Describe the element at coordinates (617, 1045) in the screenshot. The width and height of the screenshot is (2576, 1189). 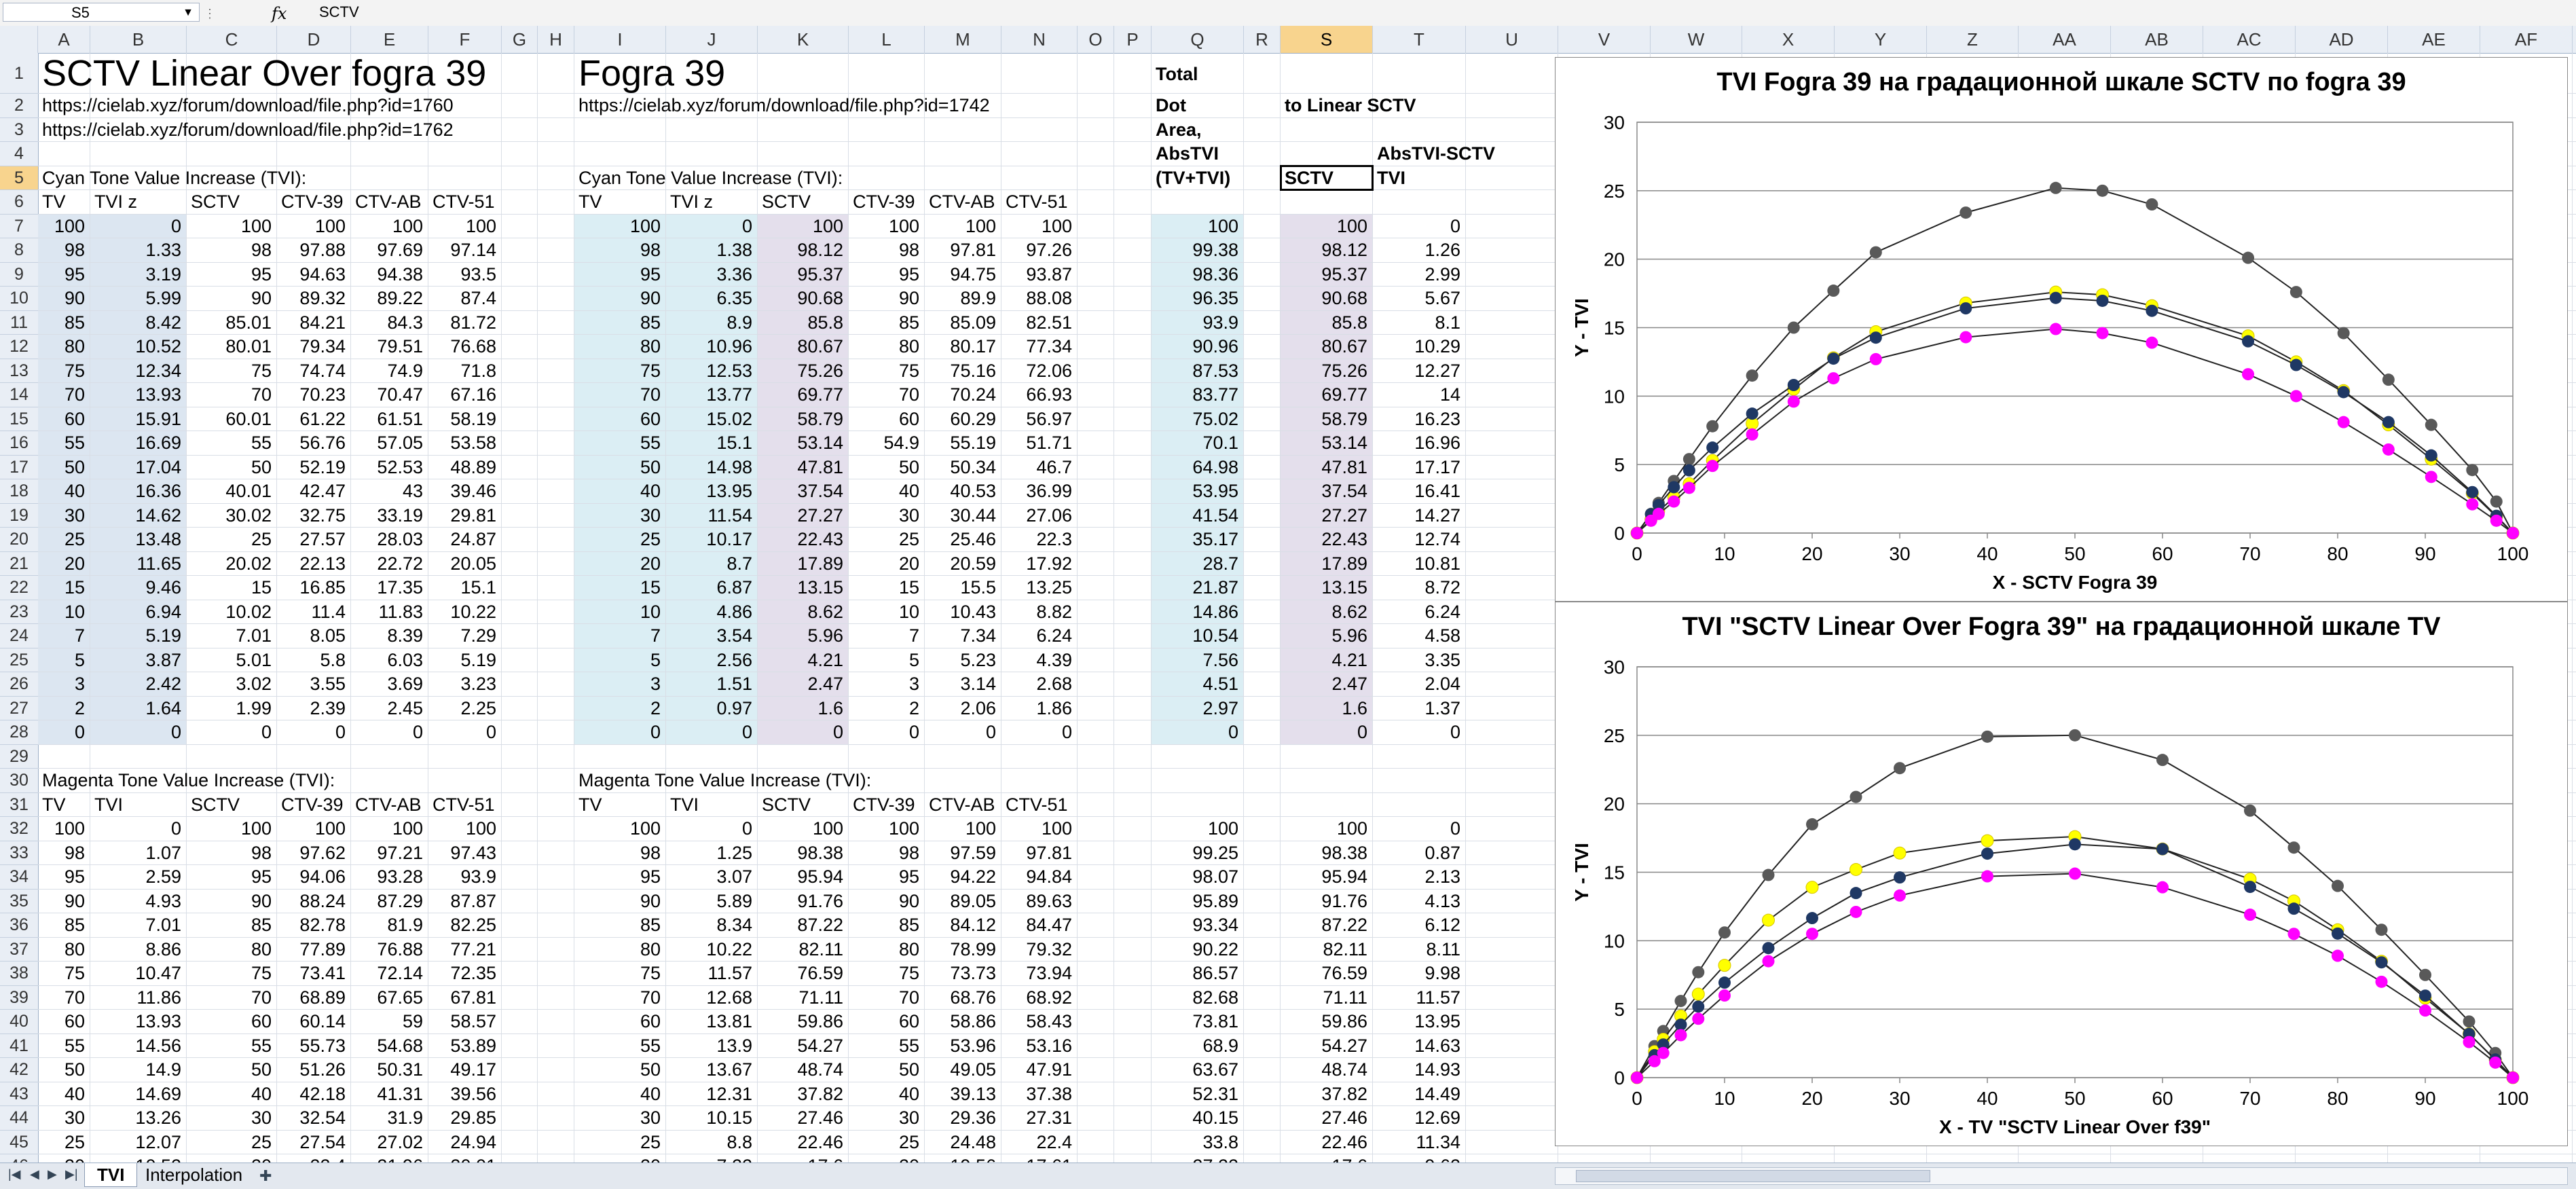
I see `cell-I41: 55` at that location.